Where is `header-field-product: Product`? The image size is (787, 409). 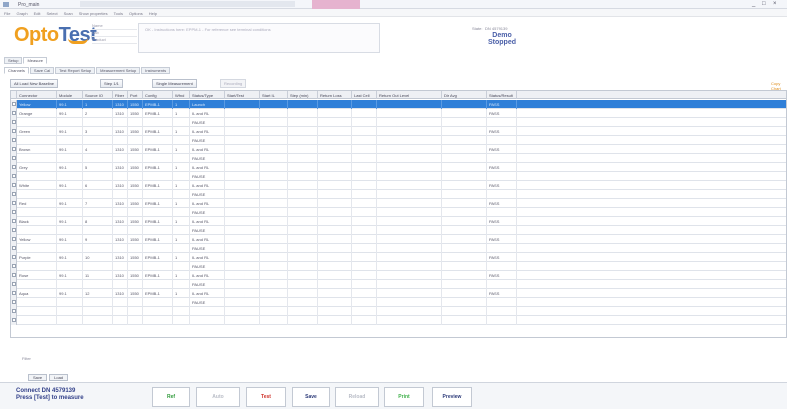 header-field-product: Product is located at coordinates (114, 40).